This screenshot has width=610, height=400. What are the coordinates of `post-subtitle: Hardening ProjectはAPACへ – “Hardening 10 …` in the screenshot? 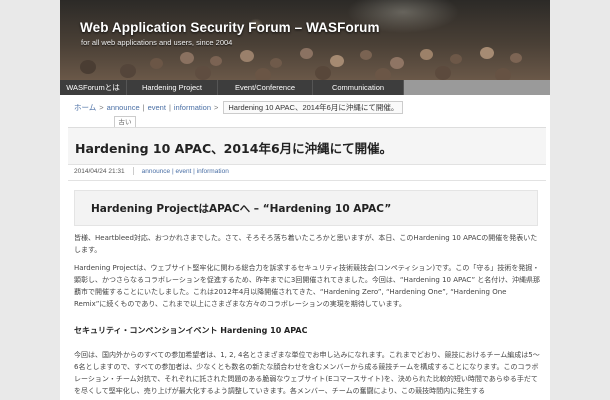 It's located at (241, 209).